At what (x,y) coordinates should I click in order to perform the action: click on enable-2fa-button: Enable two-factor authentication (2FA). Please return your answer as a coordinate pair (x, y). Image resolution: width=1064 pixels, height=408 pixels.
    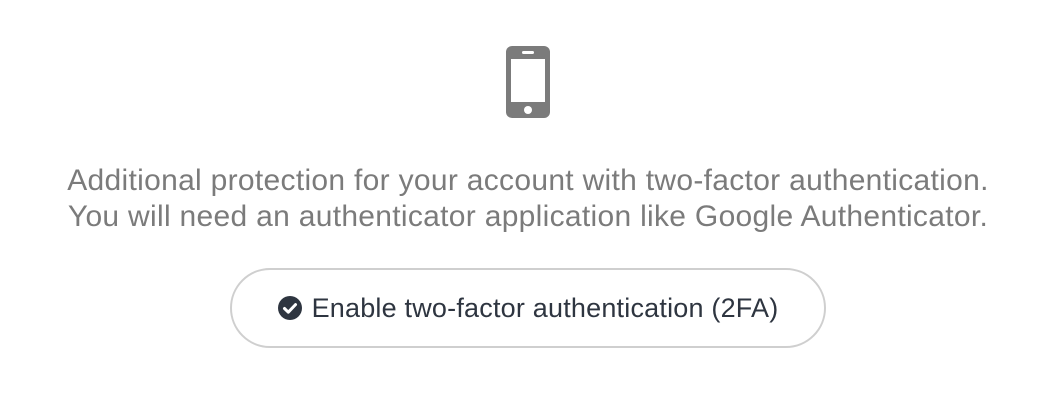
    Looking at the image, I should click on (528, 308).